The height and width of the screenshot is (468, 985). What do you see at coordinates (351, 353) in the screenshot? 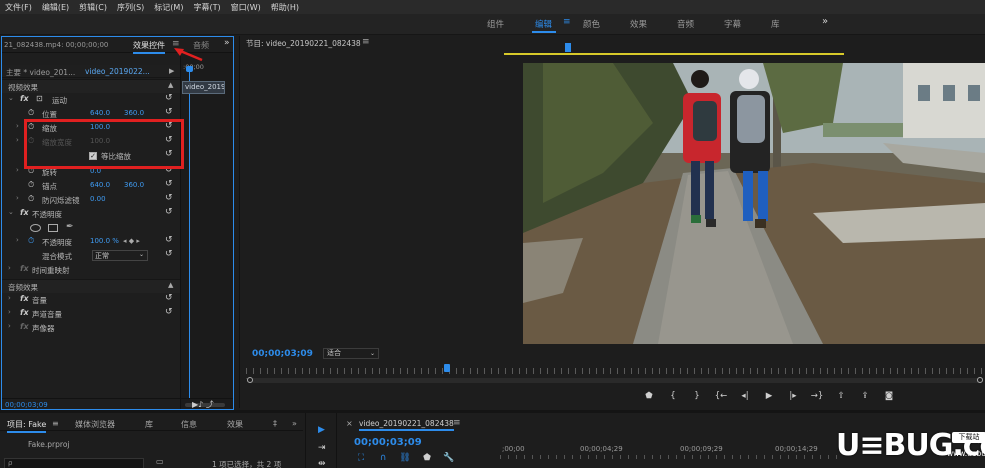
I see `fit-select: 适合 ⌄` at bounding box center [351, 353].